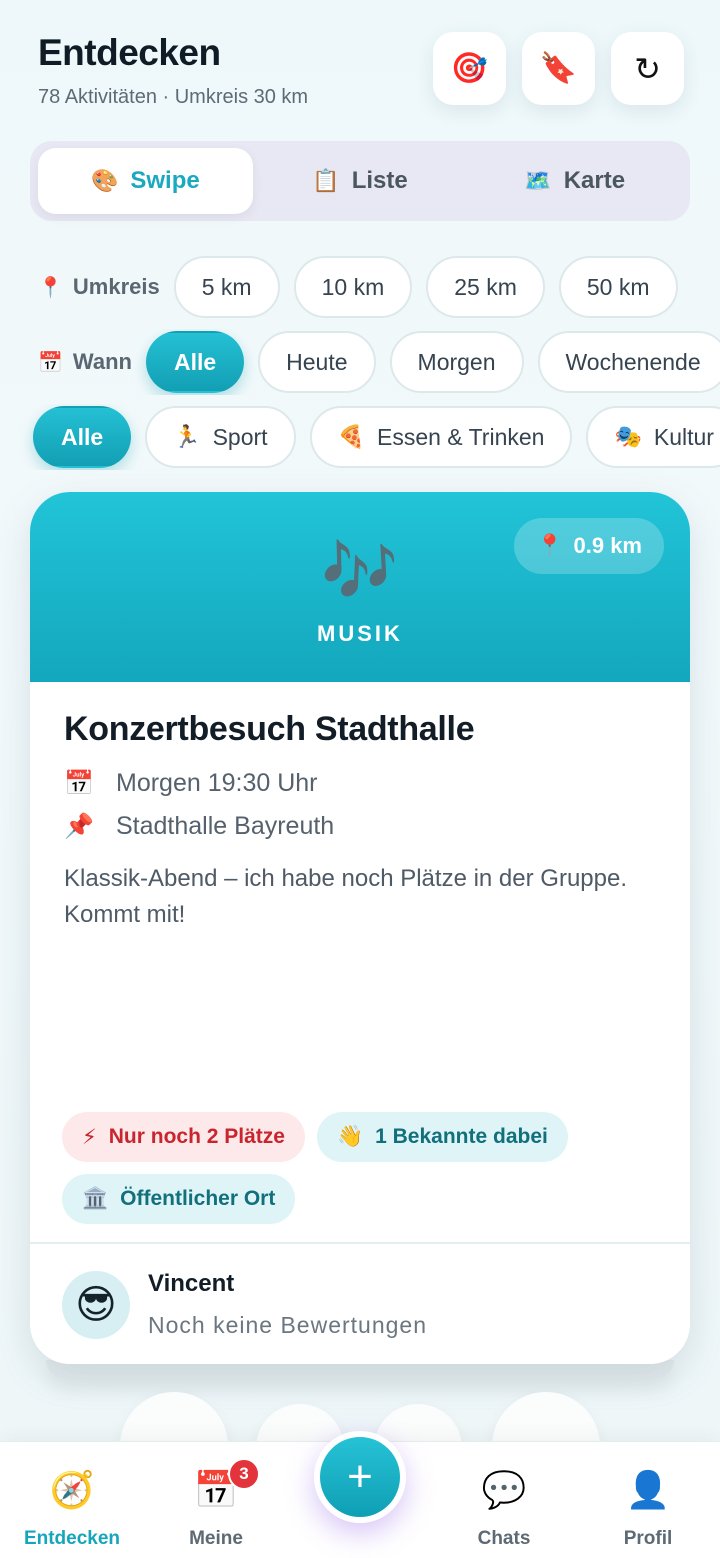 This screenshot has width=720, height=1558. I want to click on page-title: Entdecken, so click(129, 52).